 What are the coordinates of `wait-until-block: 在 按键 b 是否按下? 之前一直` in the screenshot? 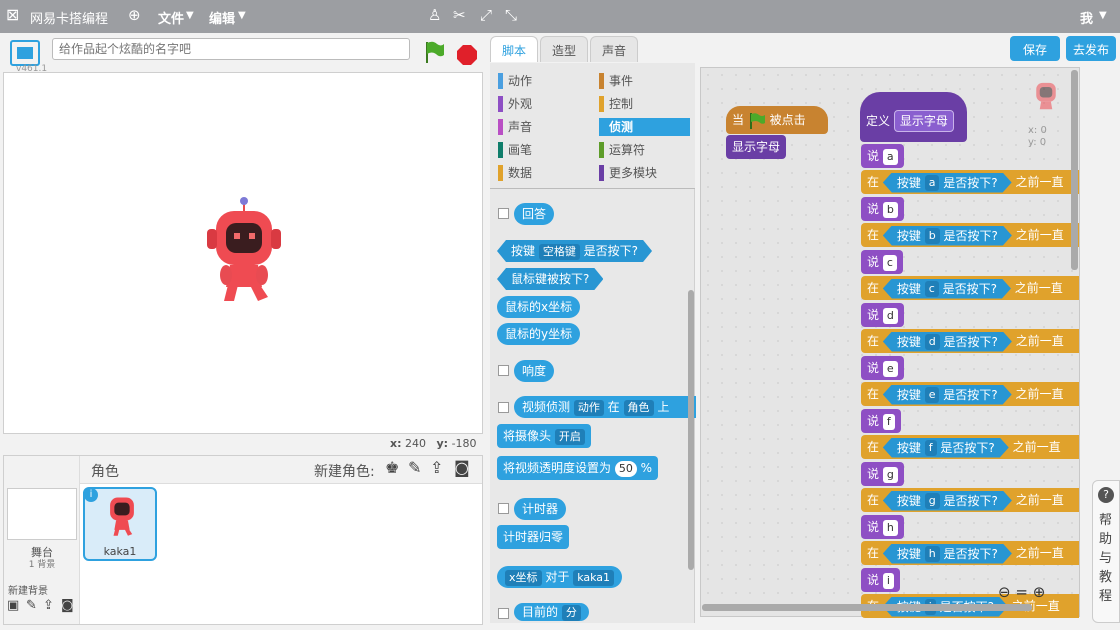 It's located at (970, 235).